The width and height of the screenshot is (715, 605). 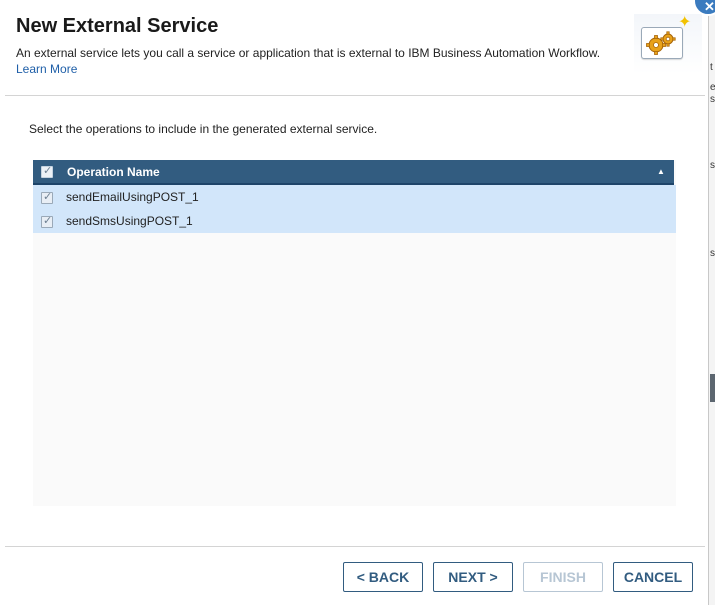 I want to click on operation-name: sendEmailUsingPOST_1, so click(x=132, y=197).